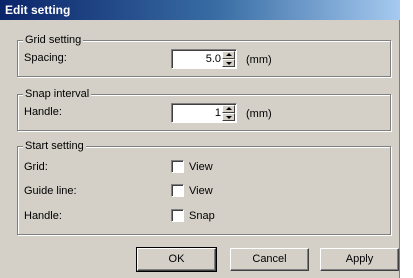 The image size is (413, 278). I want to click on apply-button: Apply, so click(359, 259).